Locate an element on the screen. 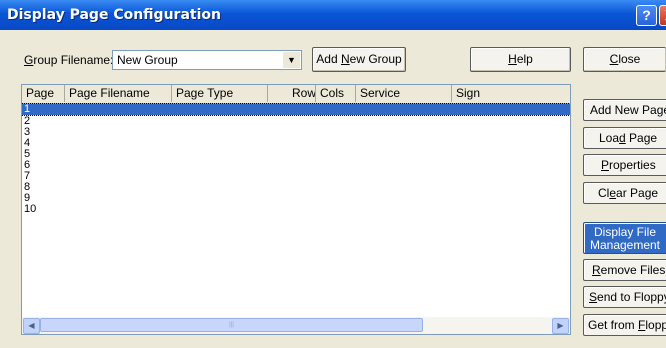 The image size is (666, 348). table-row: 2 is located at coordinates (296, 121).